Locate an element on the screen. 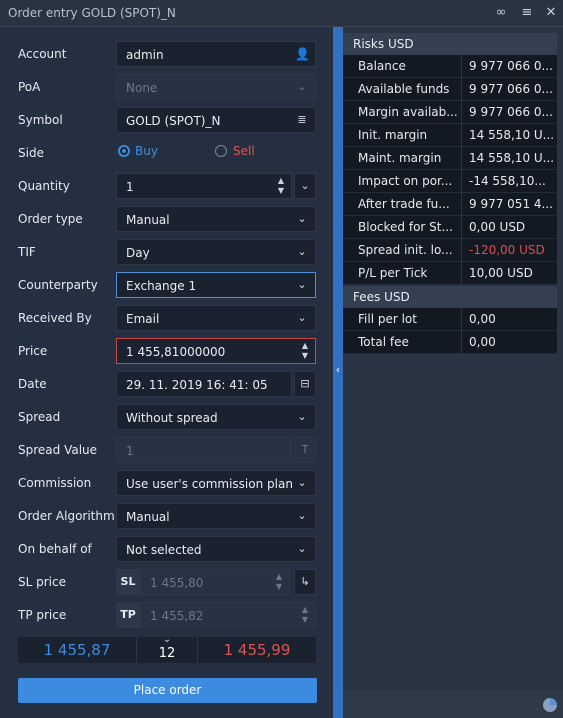 The height and width of the screenshot is (718, 563). price-label: Price is located at coordinates (33, 351).